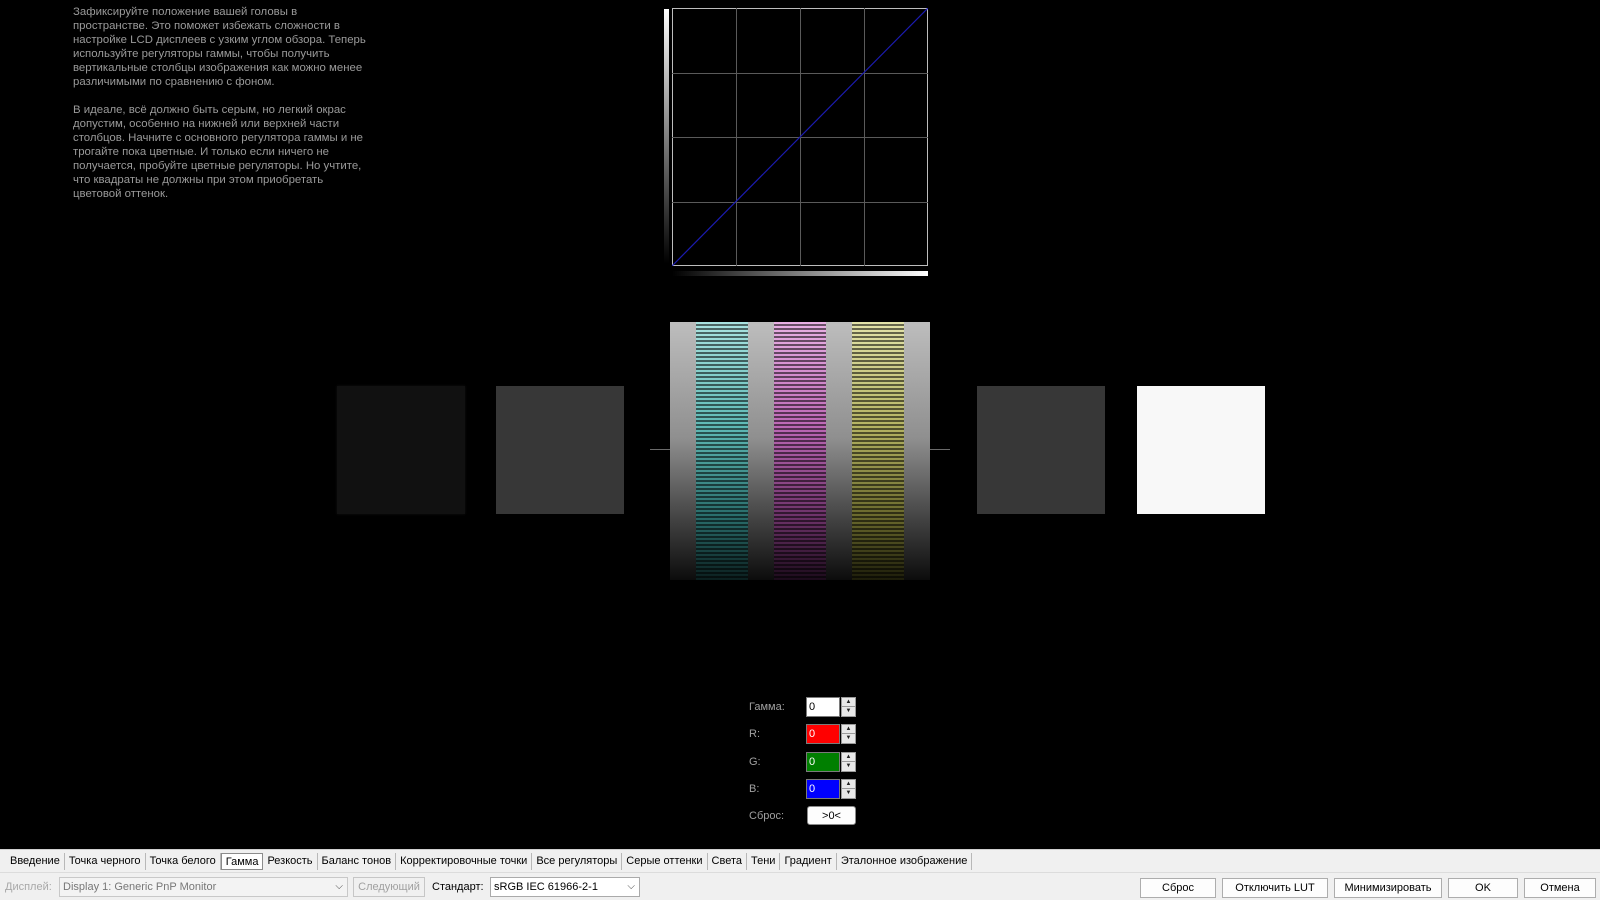  What do you see at coordinates (767, 707) in the screenshot?
I see `gamma-label: Гамма:` at bounding box center [767, 707].